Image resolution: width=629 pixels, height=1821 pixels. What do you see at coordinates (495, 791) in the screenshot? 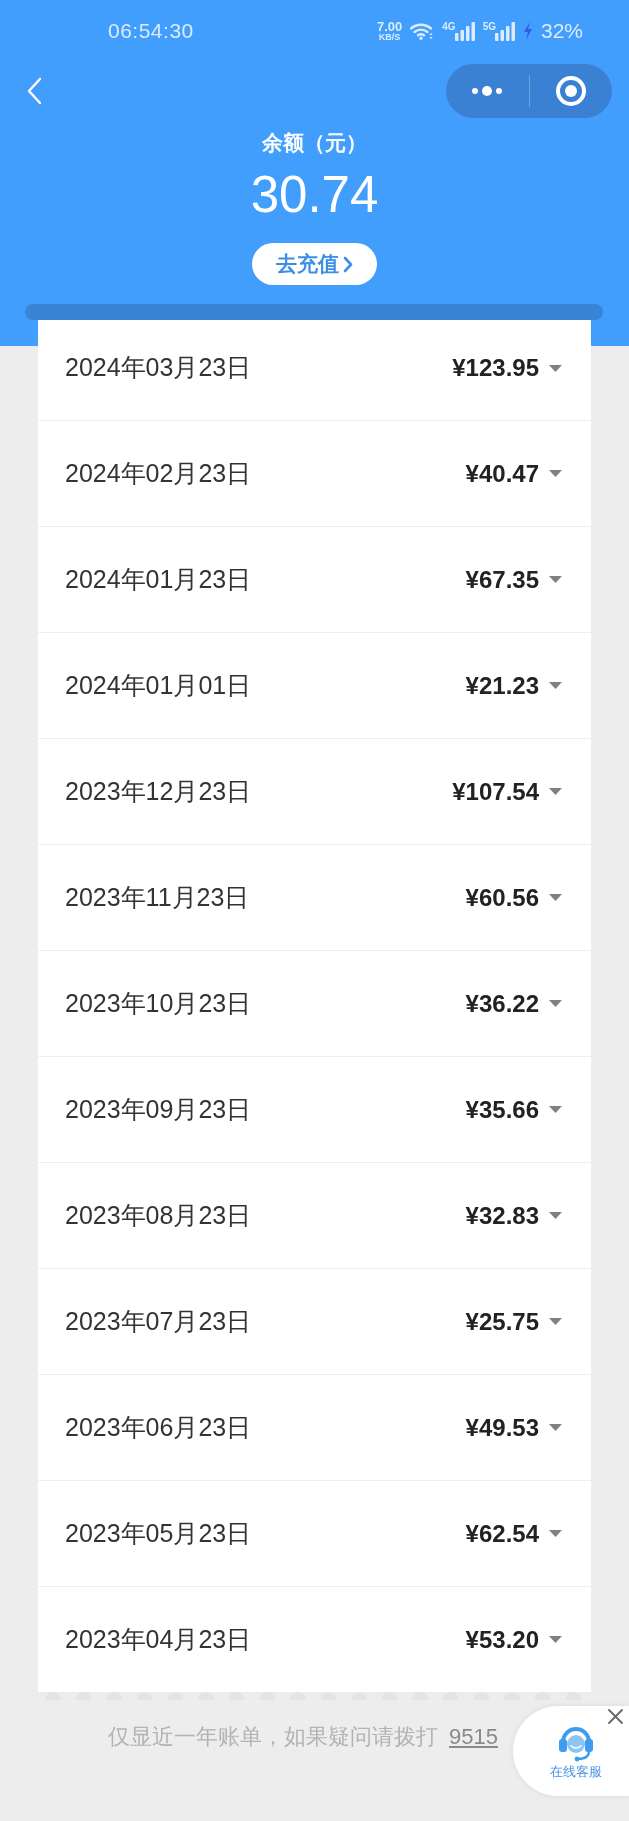
I see `bill-amount: ¥107.54` at bounding box center [495, 791].